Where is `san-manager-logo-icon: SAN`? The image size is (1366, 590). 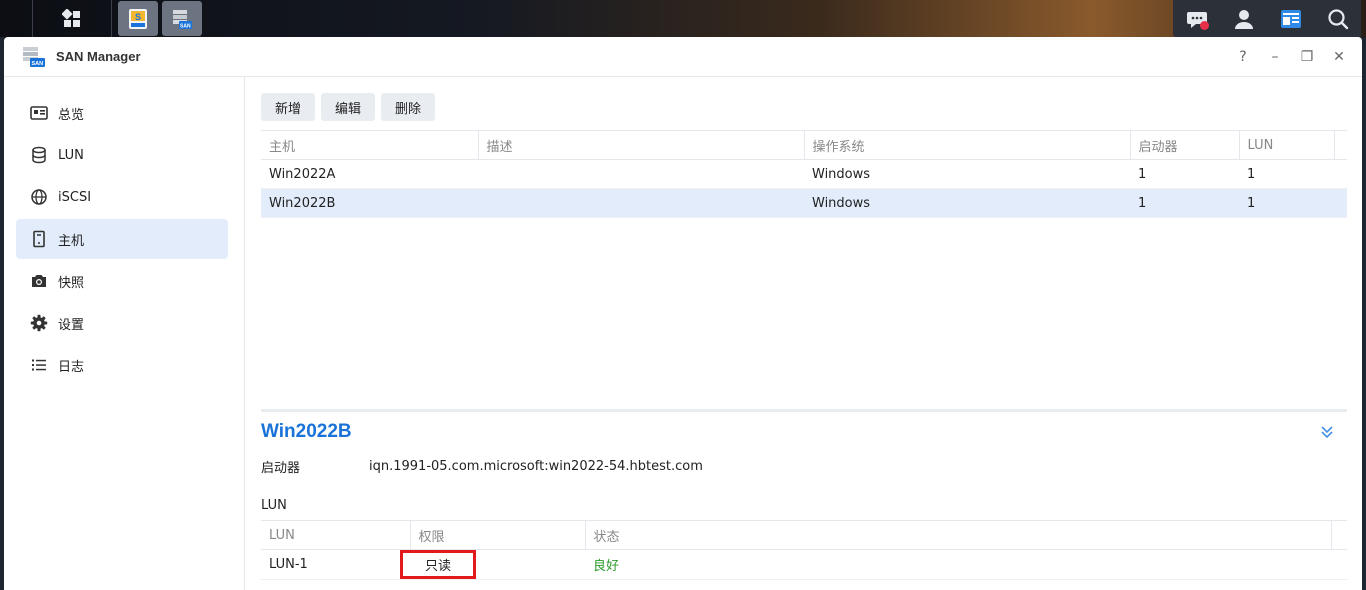
san-manager-logo-icon: SAN is located at coordinates (34, 56).